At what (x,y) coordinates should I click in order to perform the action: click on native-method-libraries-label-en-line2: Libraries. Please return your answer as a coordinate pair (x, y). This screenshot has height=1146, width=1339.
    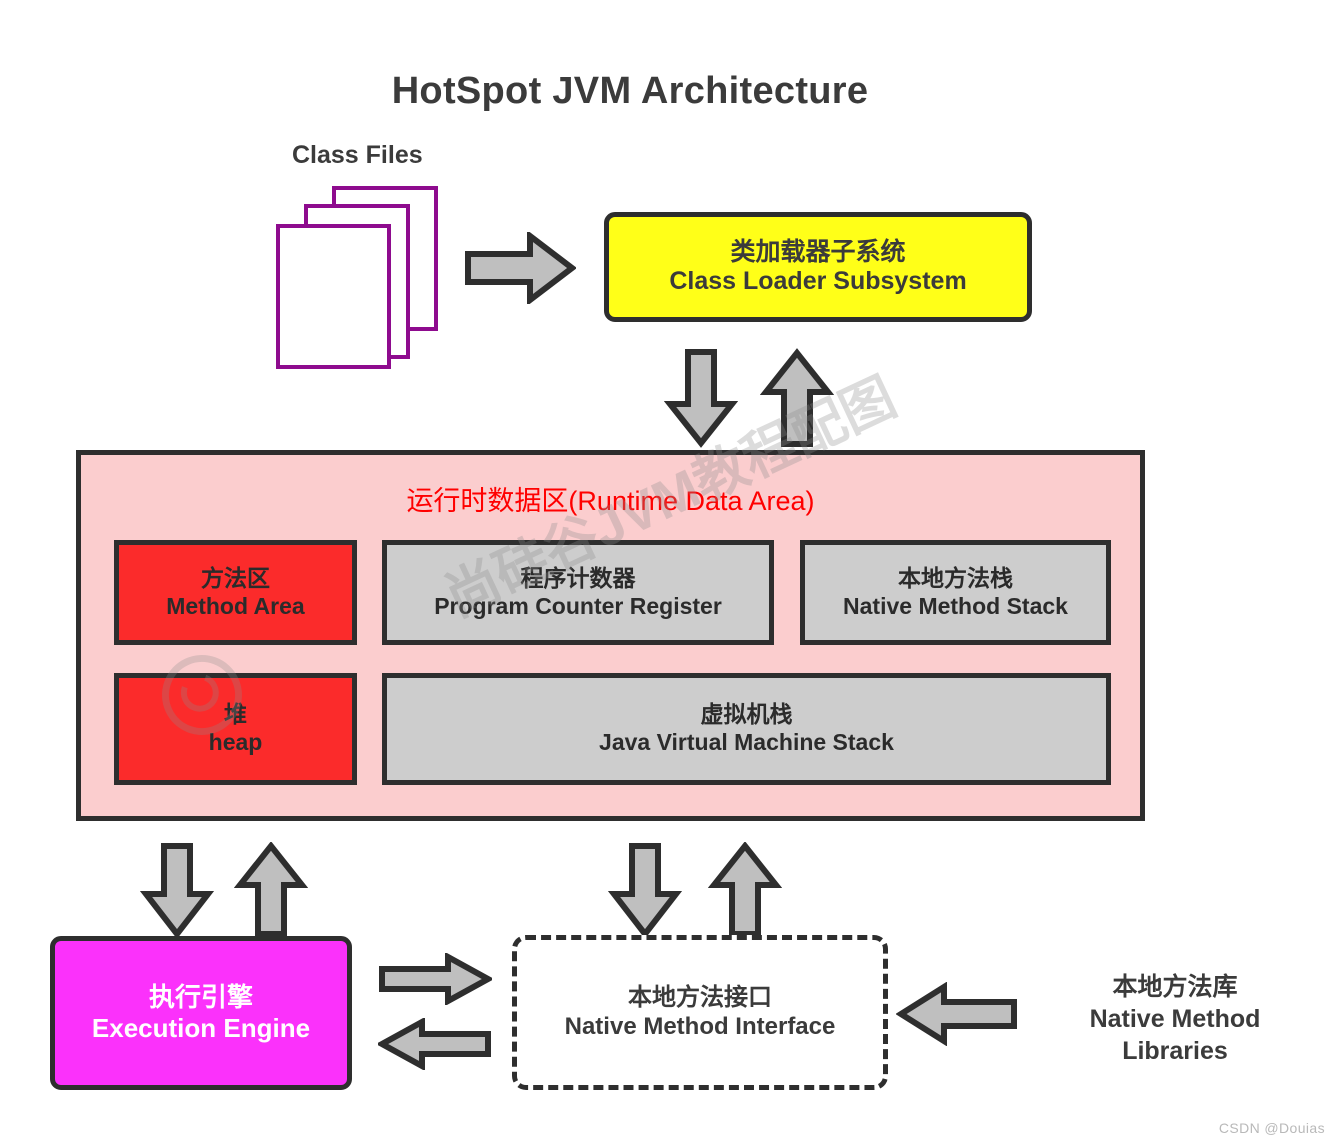
    Looking at the image, I should click on (1175, 1051).